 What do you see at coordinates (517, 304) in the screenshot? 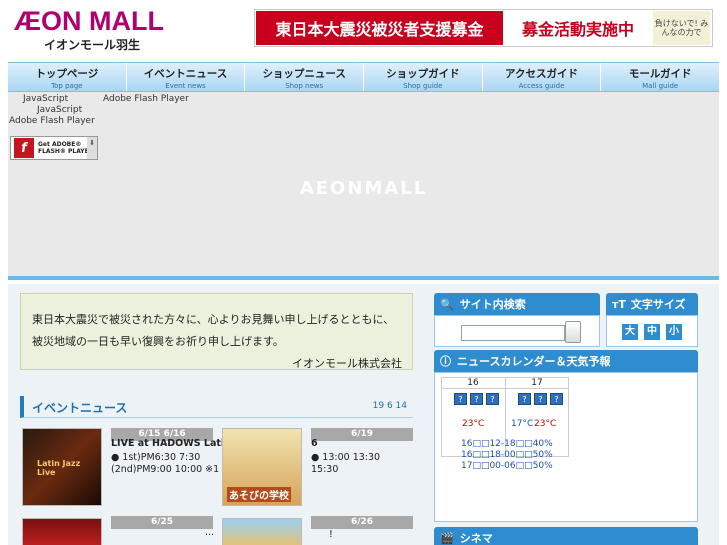
I see `site-search-header: 🔍 サイト内検索` at bounding box center [517, 304].